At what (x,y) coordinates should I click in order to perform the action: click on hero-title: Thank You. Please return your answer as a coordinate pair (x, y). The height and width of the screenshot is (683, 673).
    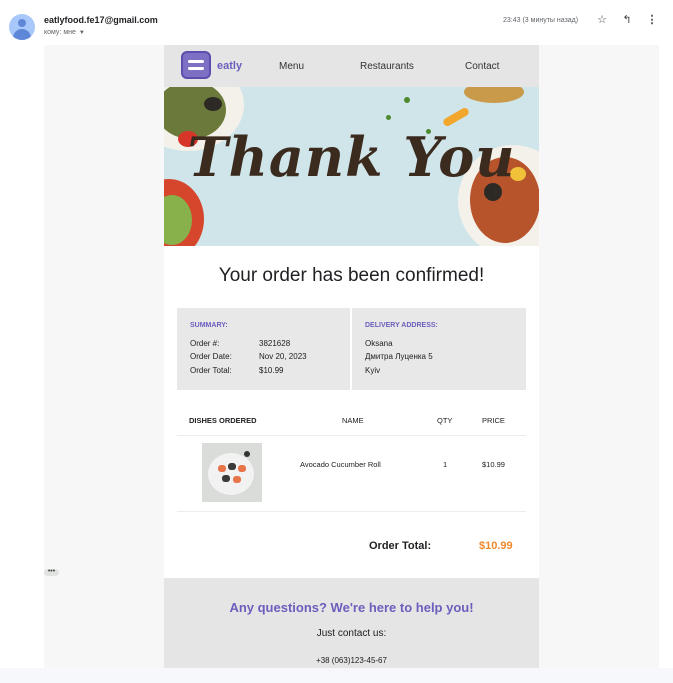
    Looking at the image, I should click on (351, 157).